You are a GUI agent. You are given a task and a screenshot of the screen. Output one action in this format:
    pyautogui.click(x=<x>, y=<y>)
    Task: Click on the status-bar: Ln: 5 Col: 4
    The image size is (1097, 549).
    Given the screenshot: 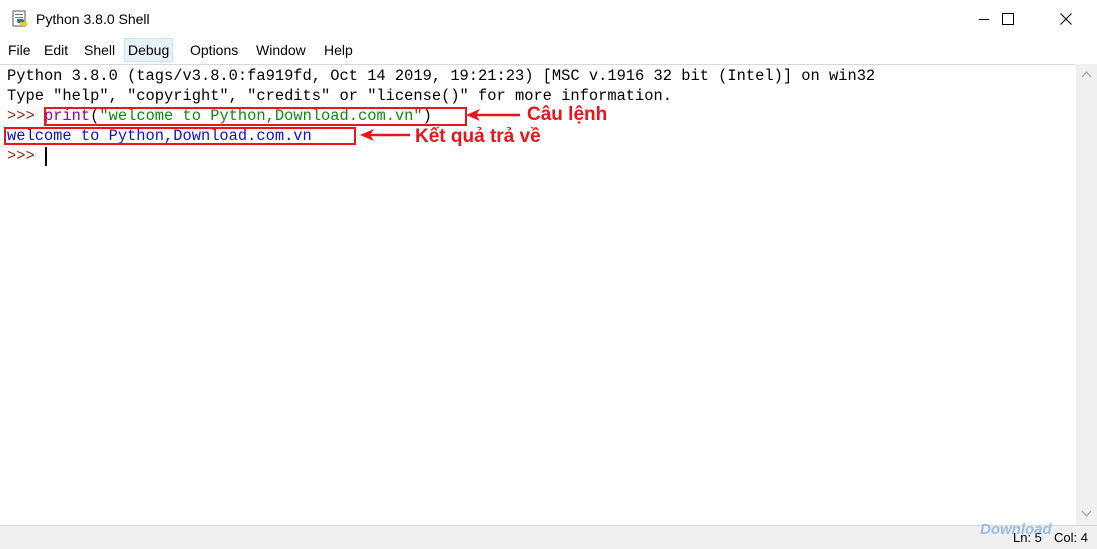 What is the action you would take?
    pyautogui.click(x=548, y=537)
    